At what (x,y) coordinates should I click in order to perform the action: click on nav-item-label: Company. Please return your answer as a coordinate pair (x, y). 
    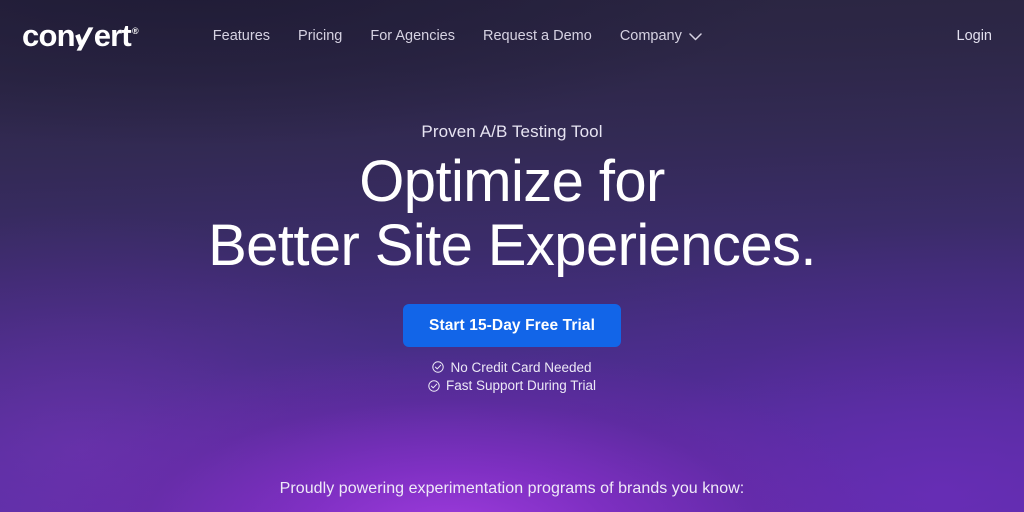
    Looking at the image, I should click on (650, 36).